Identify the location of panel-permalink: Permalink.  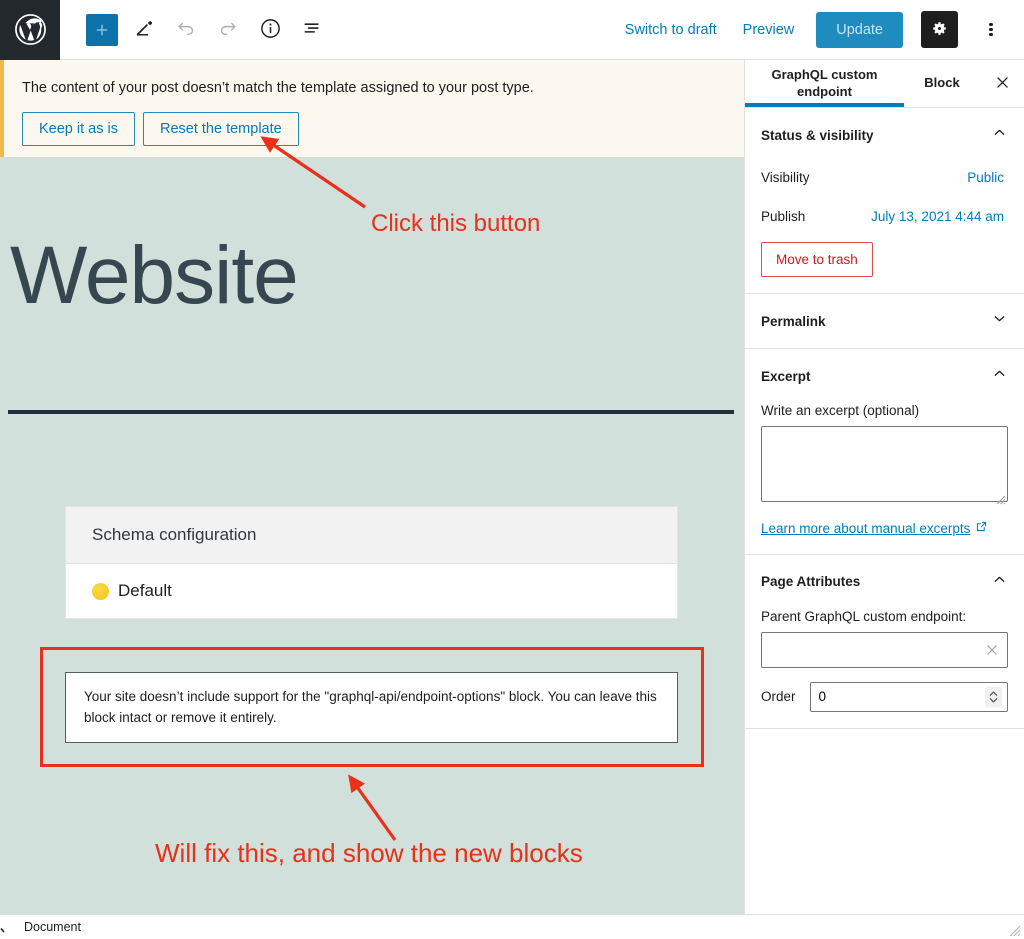
(884, 321).